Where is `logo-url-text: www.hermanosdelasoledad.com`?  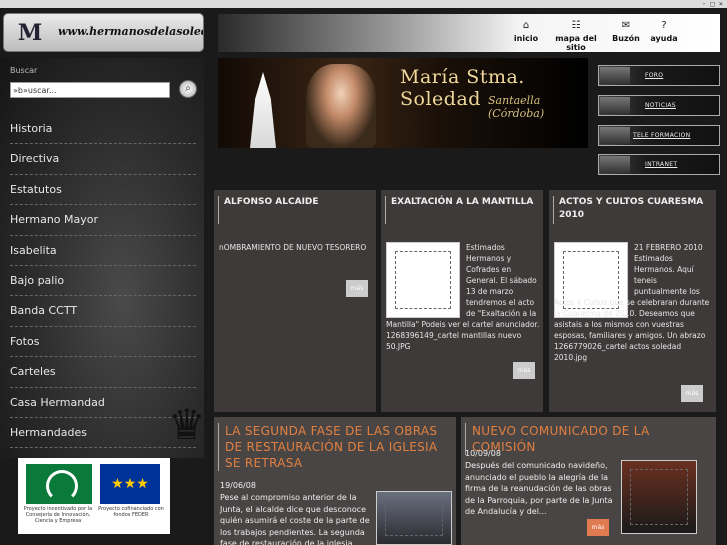
logo-url-text: www.hermanosdelasoledad.com is located at coordinates (130, 31).